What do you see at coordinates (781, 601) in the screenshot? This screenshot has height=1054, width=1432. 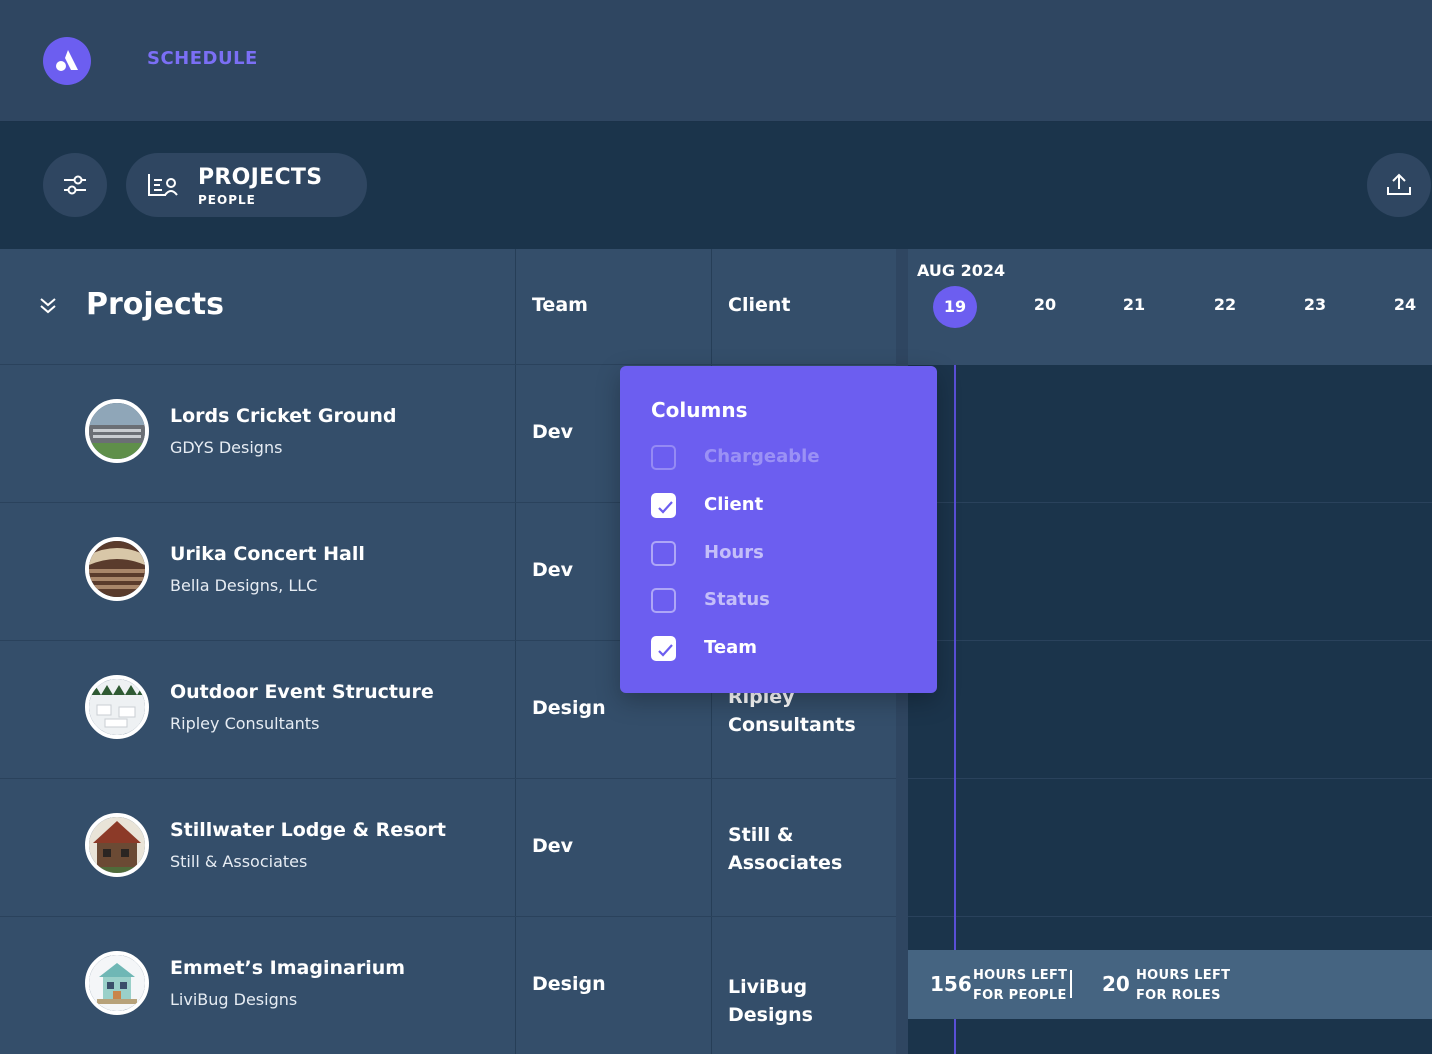 I see `column-option-status: Status` at bounding box center [781, 601].